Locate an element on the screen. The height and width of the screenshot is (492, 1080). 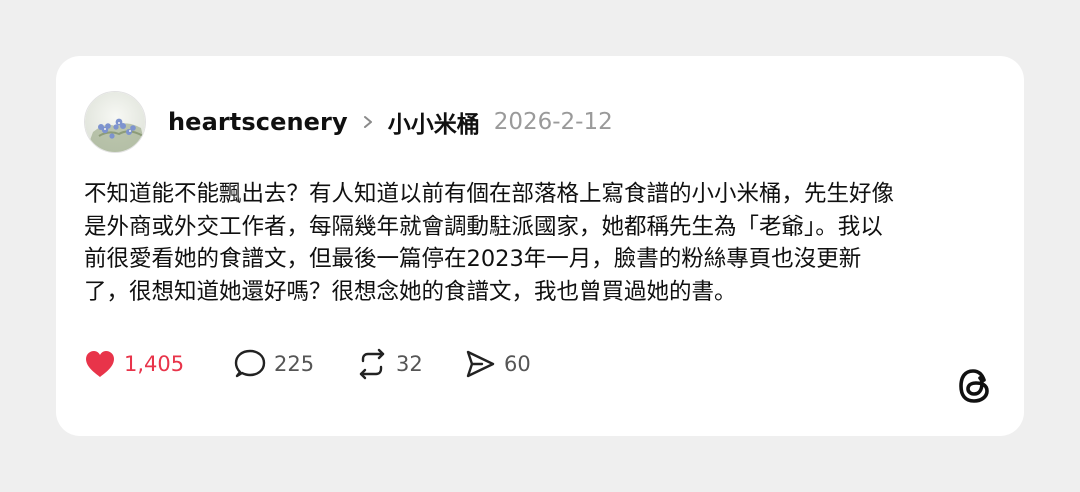
like-count: 1,405 is located at coordinates (154, 364).